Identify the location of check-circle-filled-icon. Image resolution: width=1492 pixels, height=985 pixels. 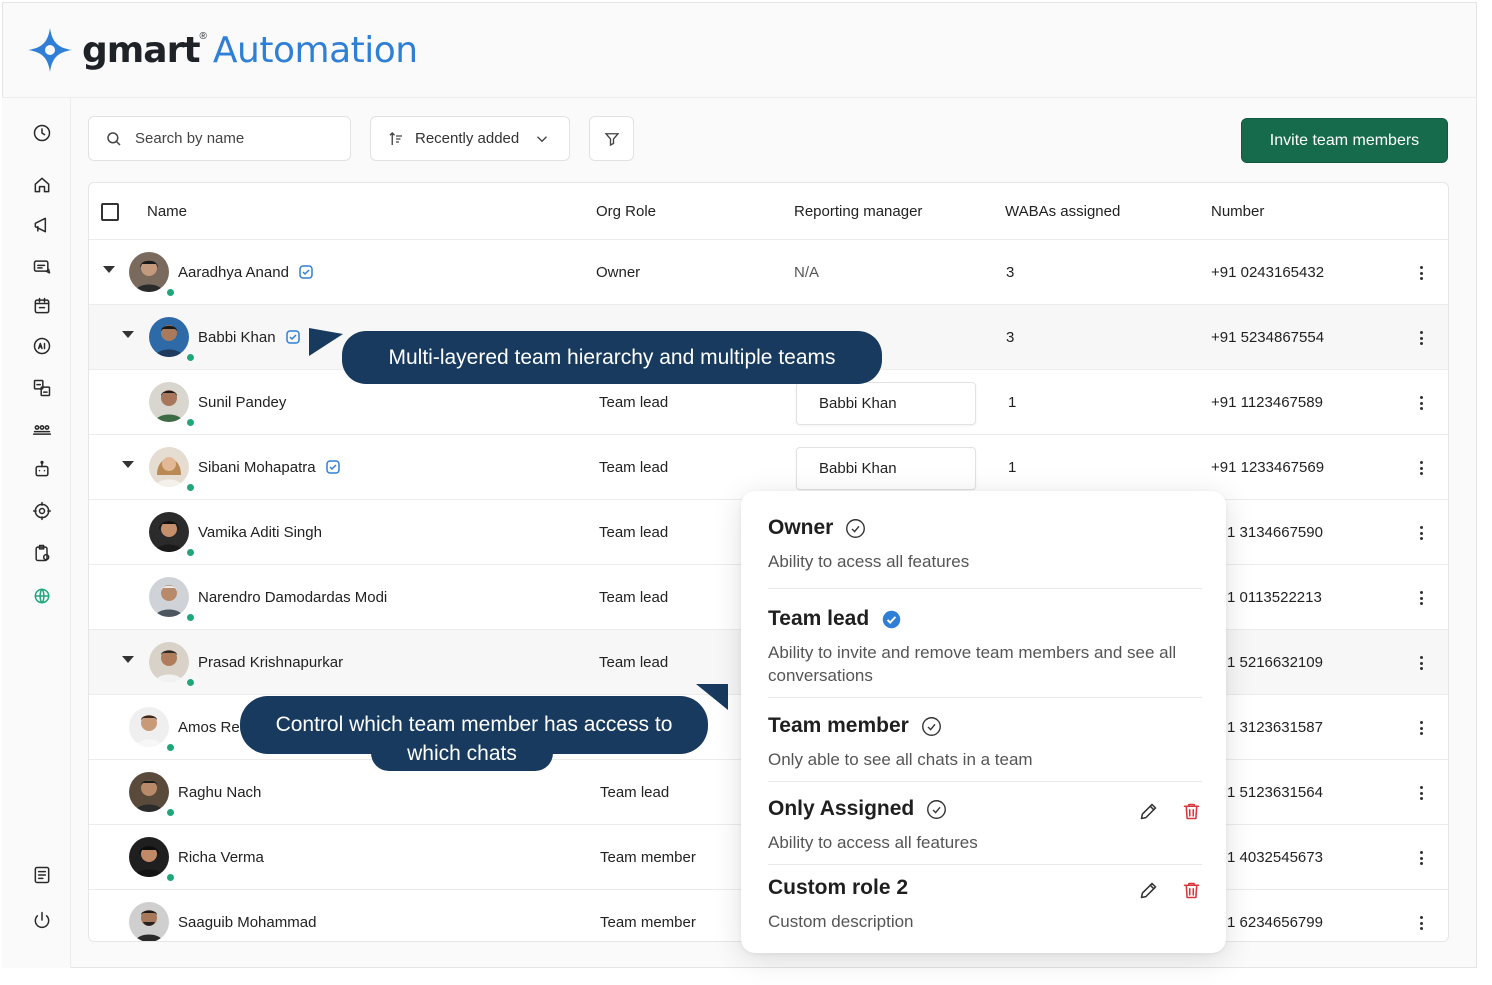
(891, 619).